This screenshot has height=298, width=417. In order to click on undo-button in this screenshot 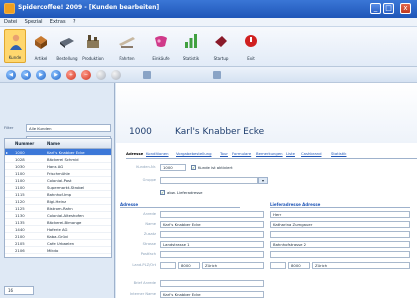, I will do `click(101, 75)`.